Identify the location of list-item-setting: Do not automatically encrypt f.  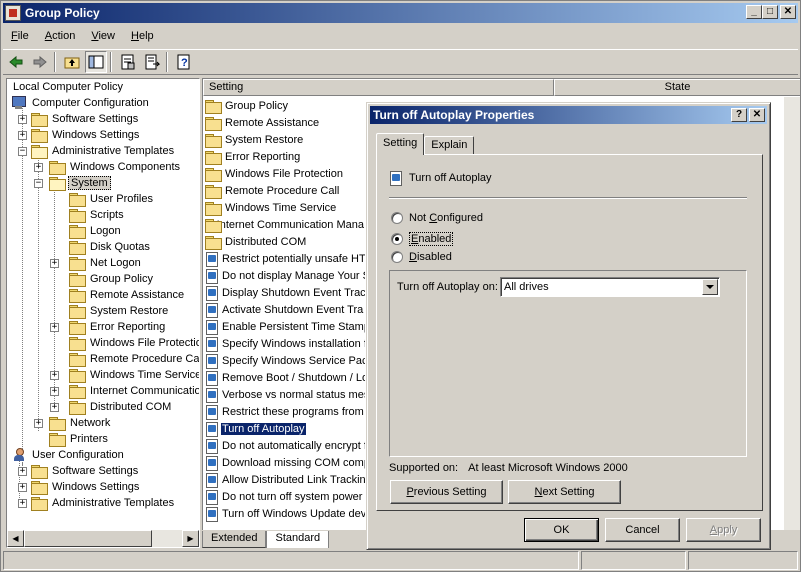
(285, 445).